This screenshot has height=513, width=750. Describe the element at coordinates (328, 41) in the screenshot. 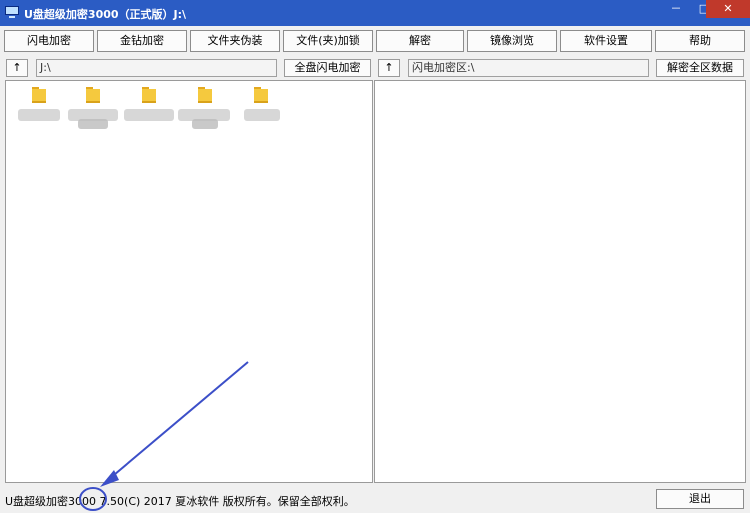

I see `file-lock-button: 文件(夹)加锁` at that location.